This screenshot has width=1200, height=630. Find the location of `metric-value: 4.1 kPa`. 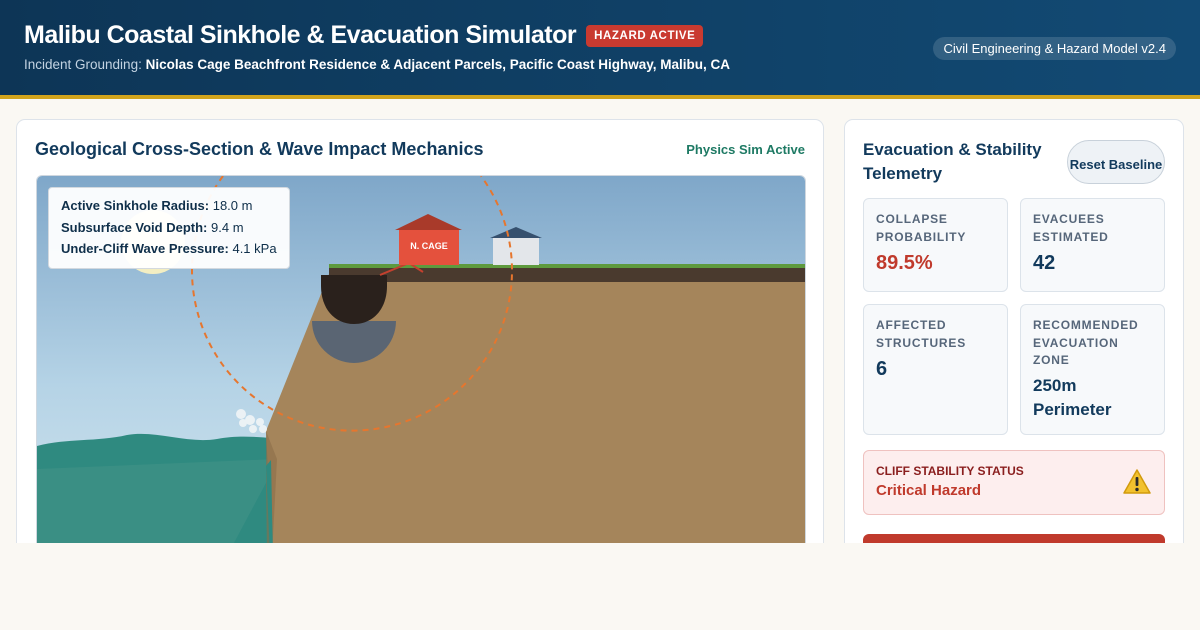

metric-value: 4.1 kPa is located at coordinates (254, 248).